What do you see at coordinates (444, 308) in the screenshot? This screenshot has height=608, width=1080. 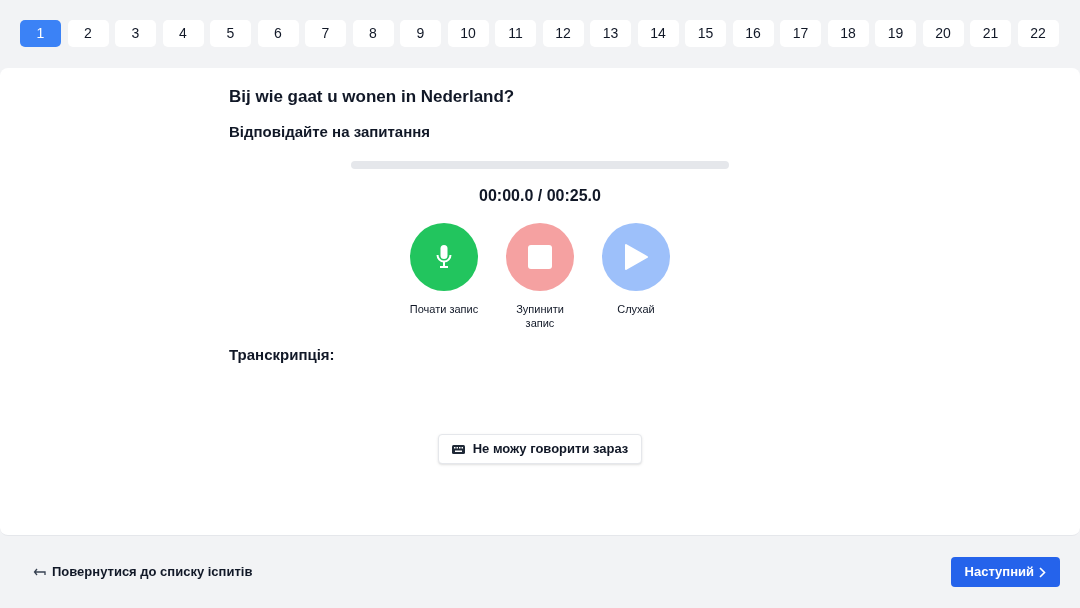 I see `control-label: Почати запис` at bounding box center [444, 308].